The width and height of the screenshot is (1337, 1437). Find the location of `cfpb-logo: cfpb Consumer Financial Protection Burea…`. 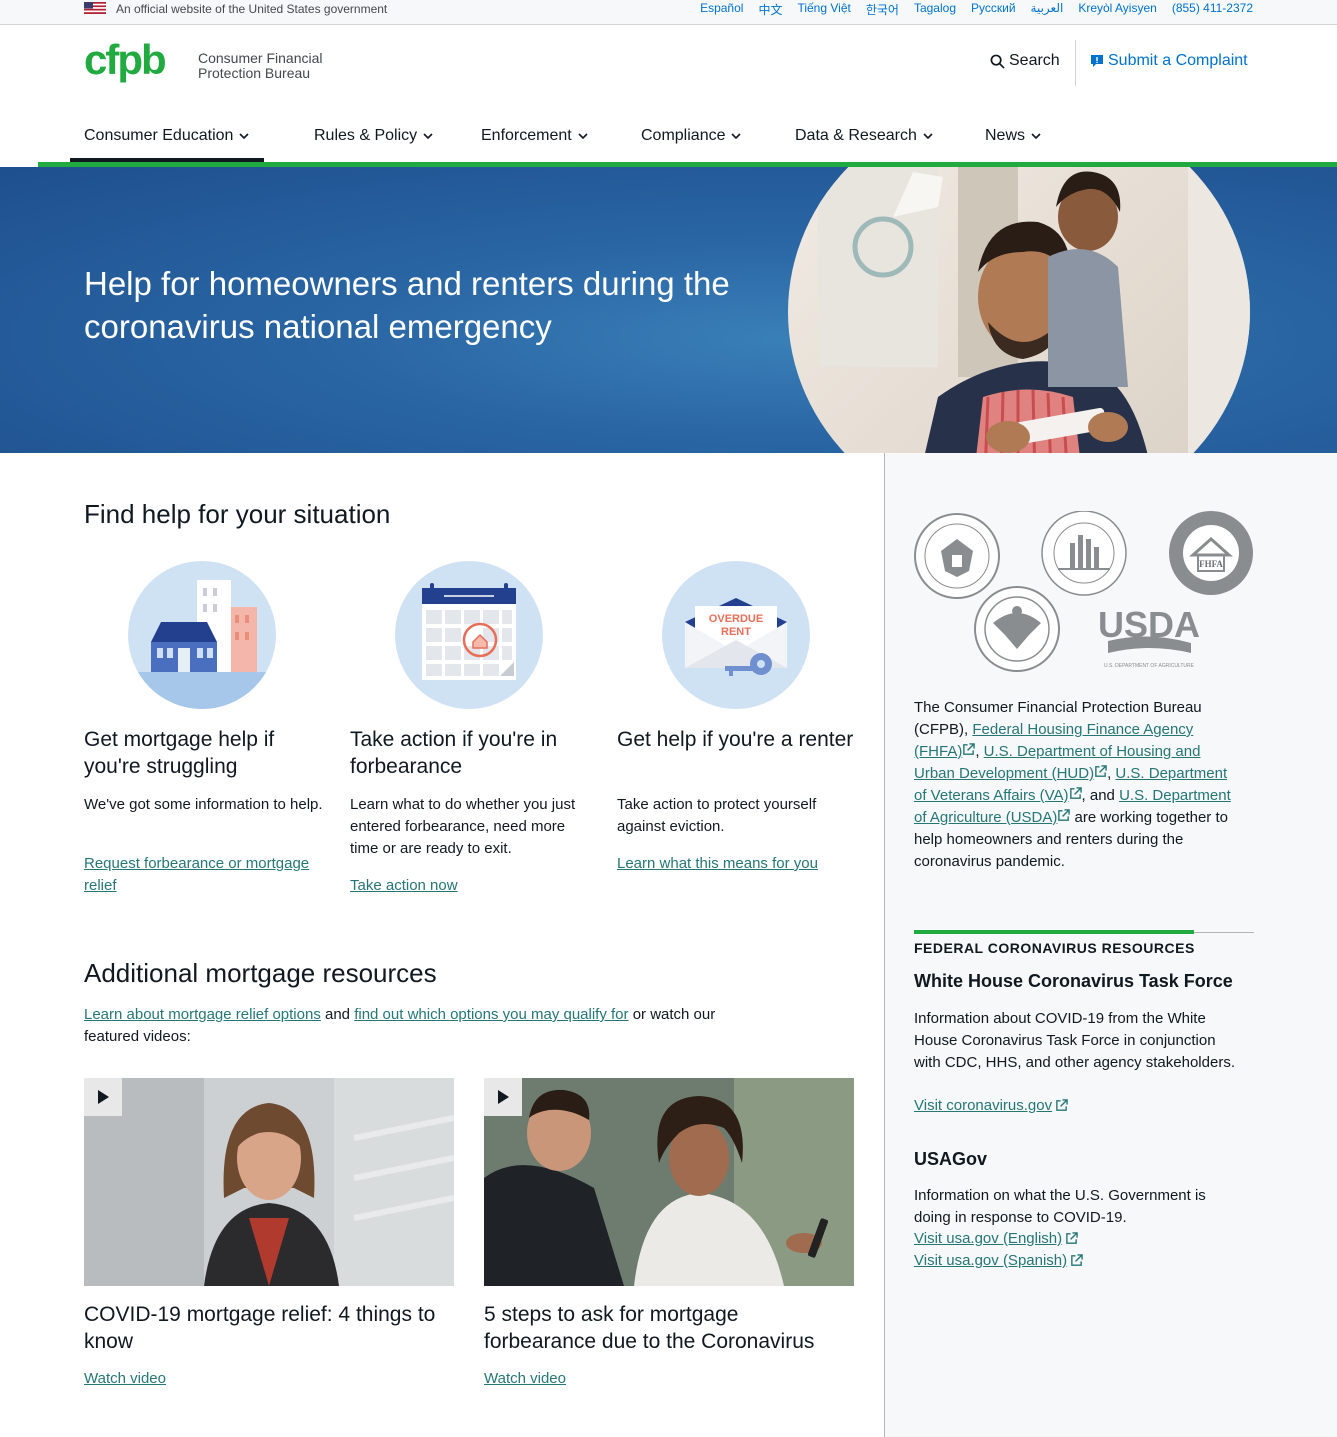

cfpb-logo: cfpb Consumer Financial Protection Burea… is located at coordinates (204, 66).